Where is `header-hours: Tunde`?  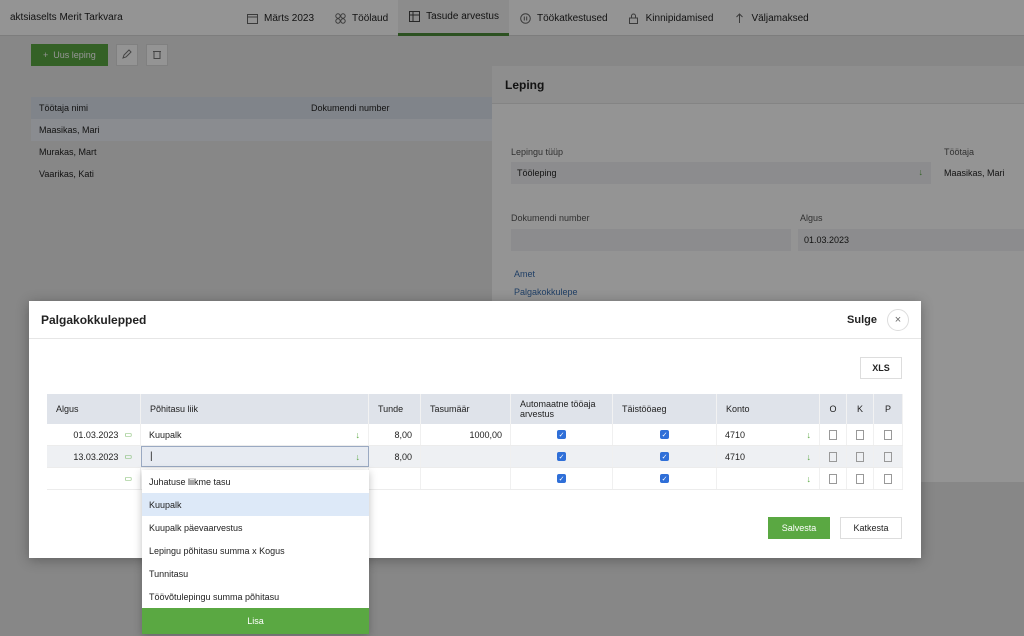 header-hours: Tunde is located at coordinates (395, 409).